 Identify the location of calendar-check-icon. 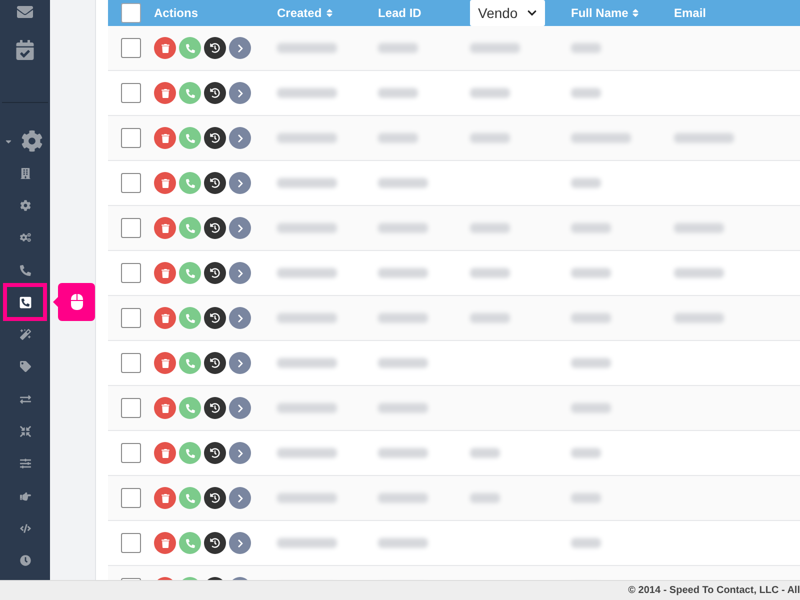
(25, 50).